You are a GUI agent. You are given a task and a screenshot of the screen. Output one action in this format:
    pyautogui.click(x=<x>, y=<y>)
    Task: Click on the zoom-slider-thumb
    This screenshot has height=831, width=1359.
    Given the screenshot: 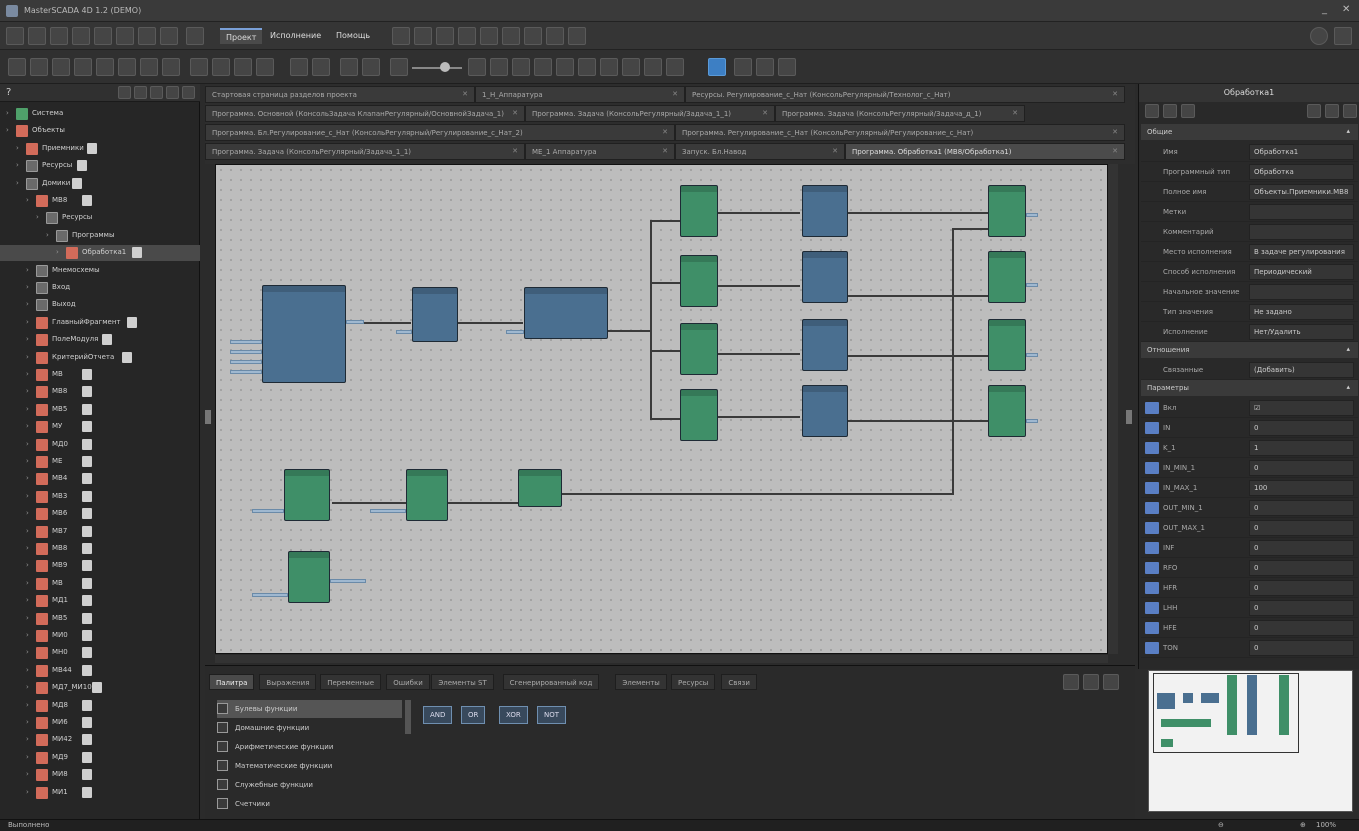 What is the action you would take?
    pyautogui.click(x=445, y=67)
    